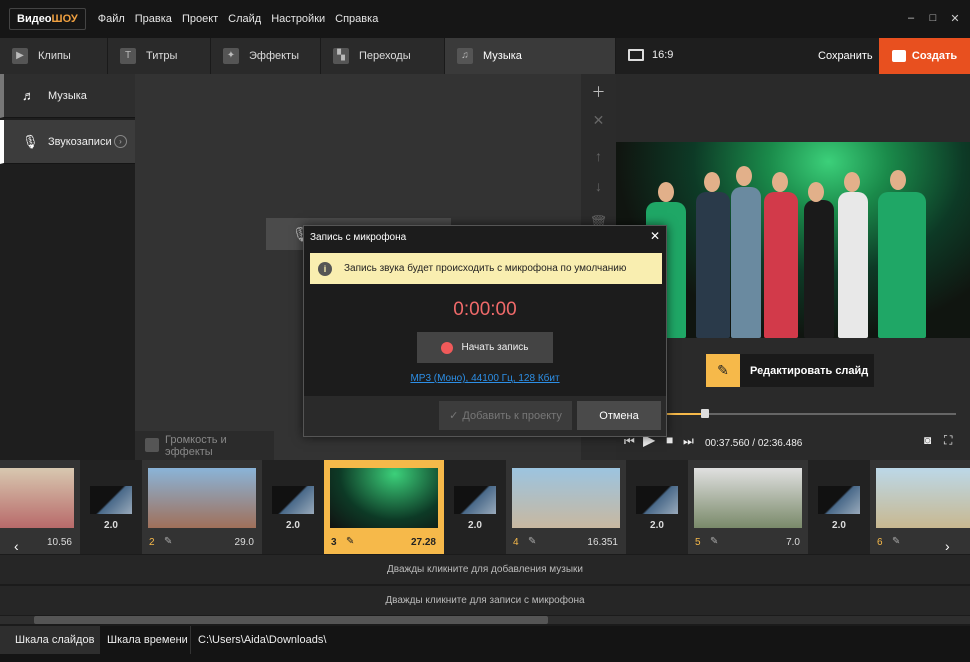  I want to click on info-icon: i, so click(325, 268).